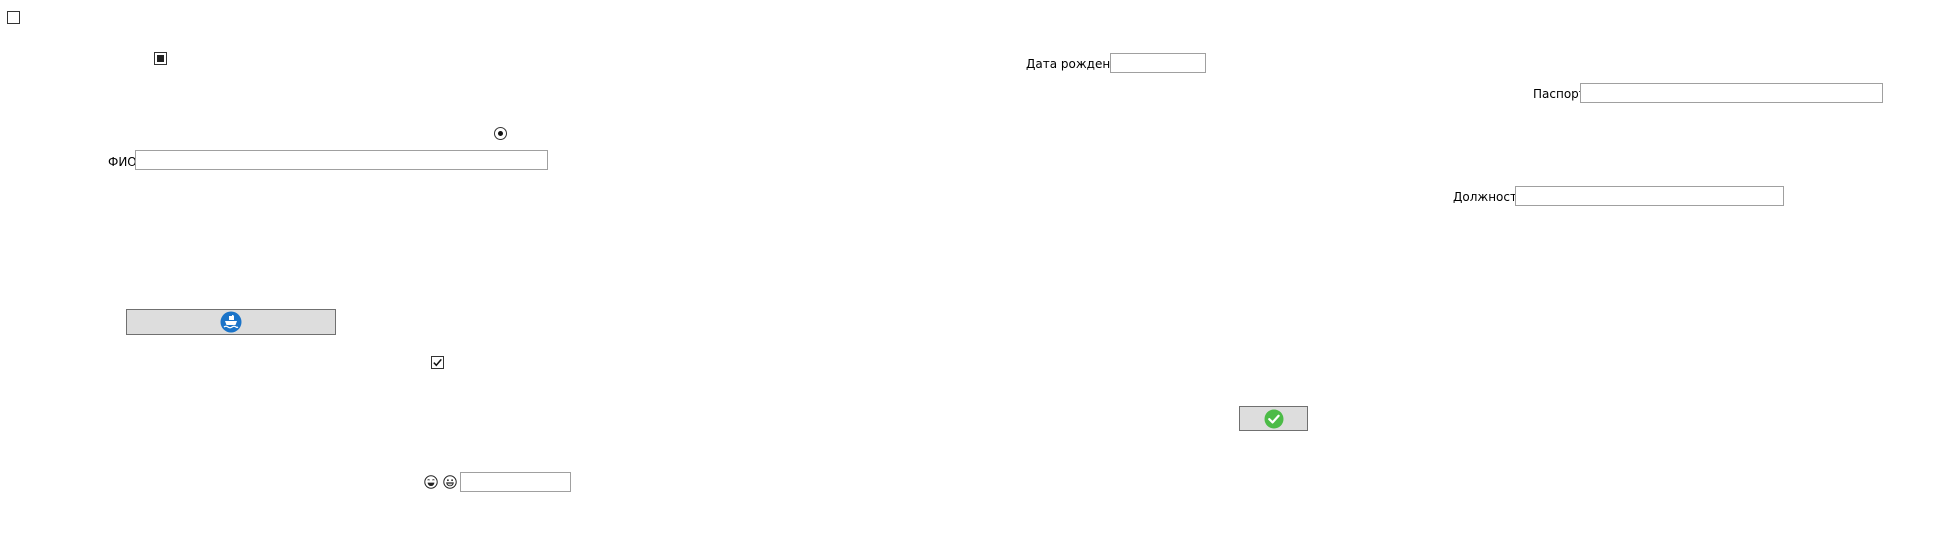 The height and width of the screenshot is (537, 1958). I want to click on top-checkbox, so click(13, 17).